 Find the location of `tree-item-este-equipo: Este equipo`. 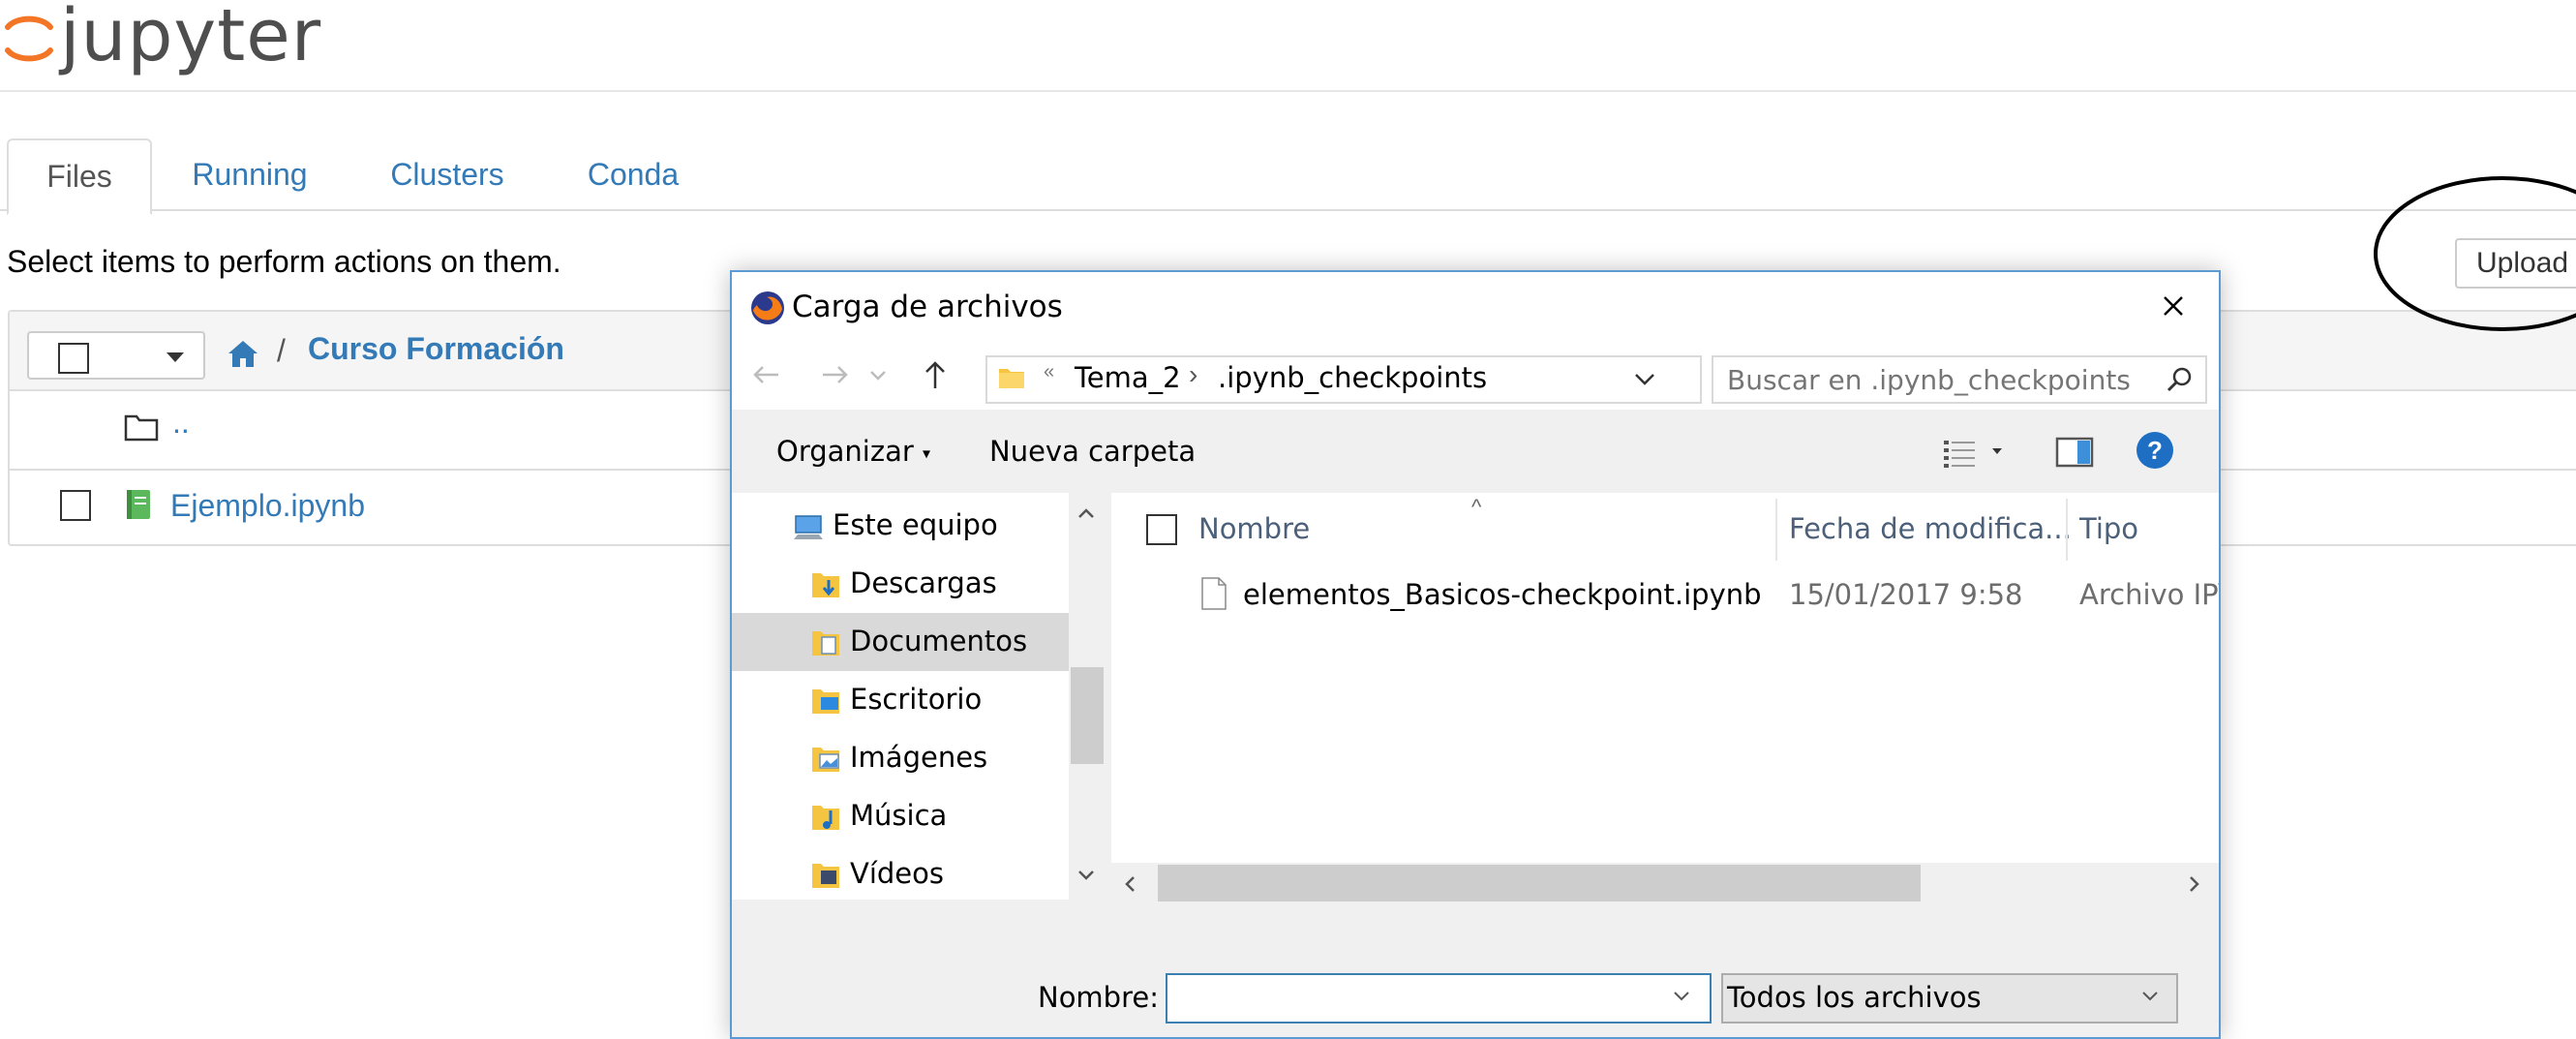

tree-item-este-equipo: Este equipo is located at coordinates (900, 526).